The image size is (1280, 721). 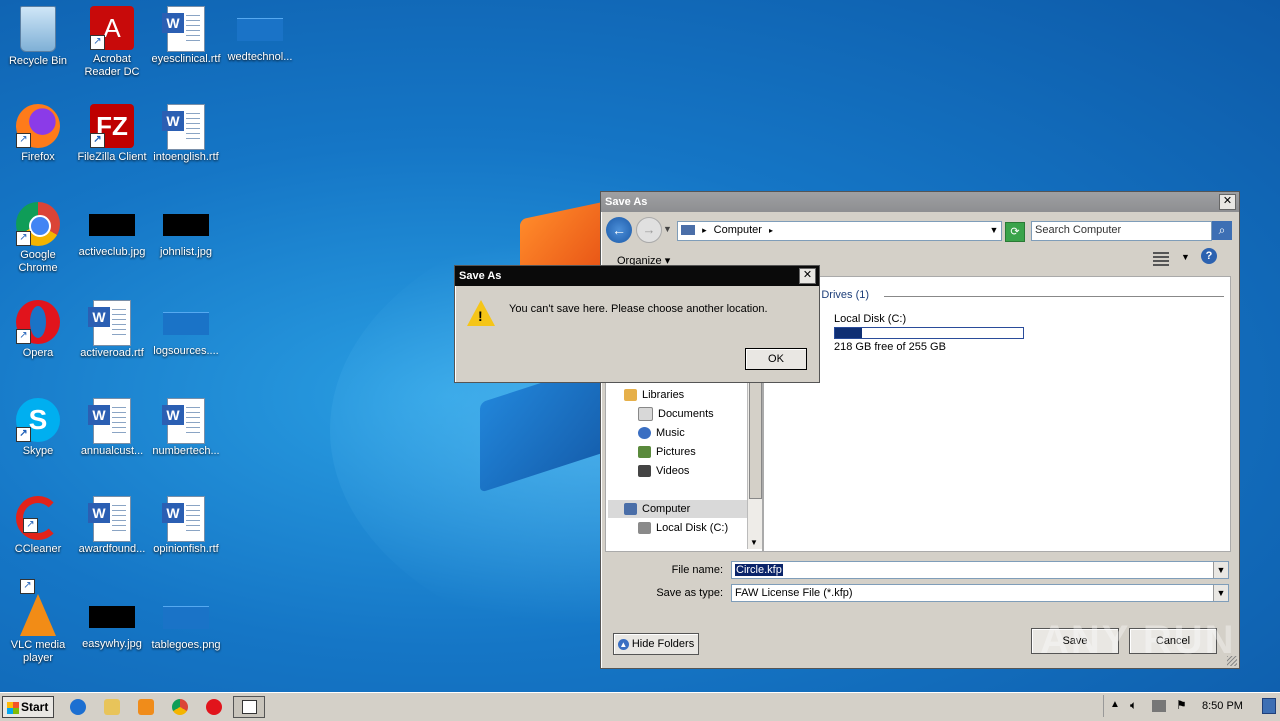 What do you see at coordinates (38, 420) in the screenshot?
I see `skype-icon: S ↗` at bounding box center [38, 420].